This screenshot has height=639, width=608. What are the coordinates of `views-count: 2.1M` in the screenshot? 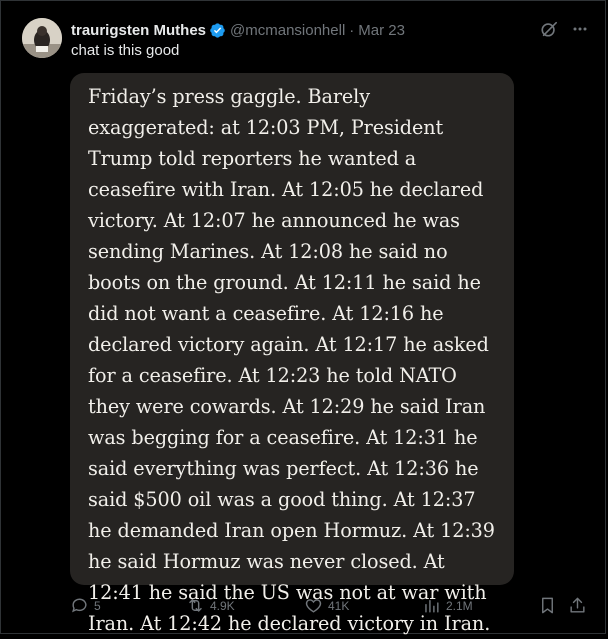 It's located at (459, 605).